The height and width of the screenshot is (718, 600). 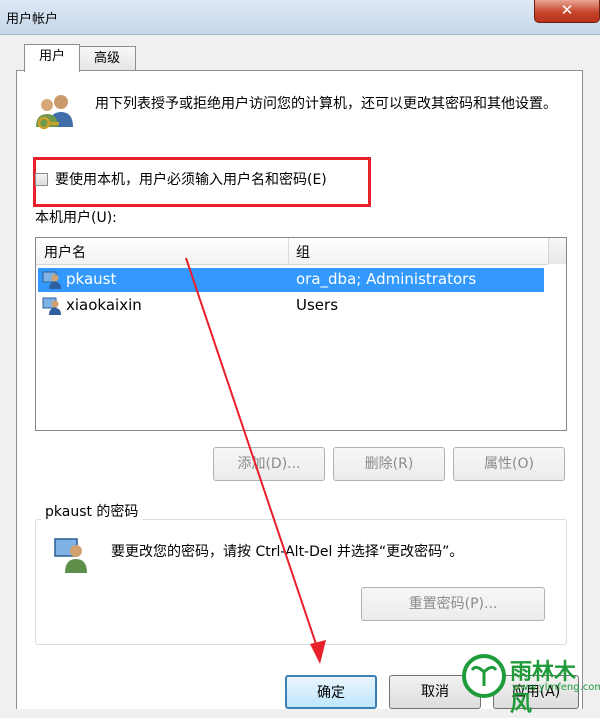 I want to click on watermark-logo-icon, so click(x=484, y=676).